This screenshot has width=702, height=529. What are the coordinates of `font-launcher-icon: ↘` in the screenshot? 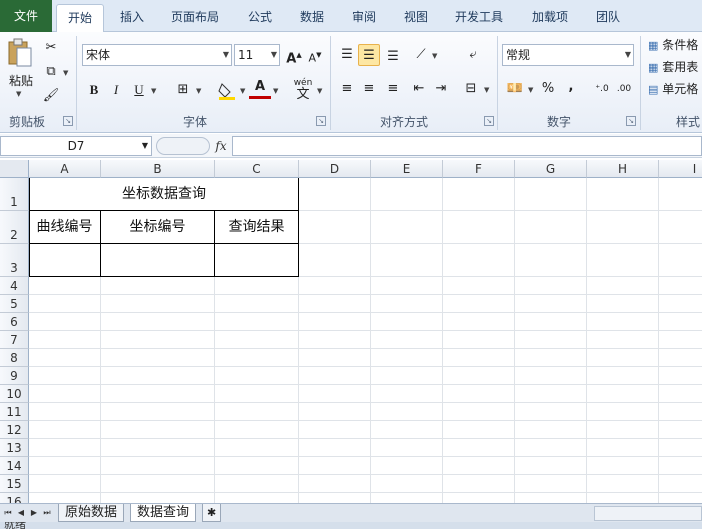 It's located at (321, 121).